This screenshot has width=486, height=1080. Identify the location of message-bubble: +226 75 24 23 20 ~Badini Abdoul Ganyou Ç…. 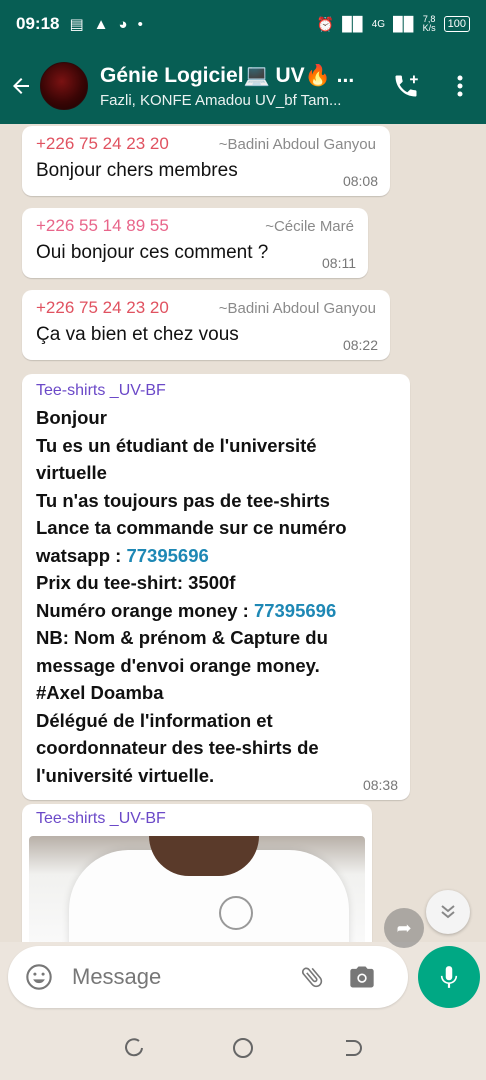
(206, 325).